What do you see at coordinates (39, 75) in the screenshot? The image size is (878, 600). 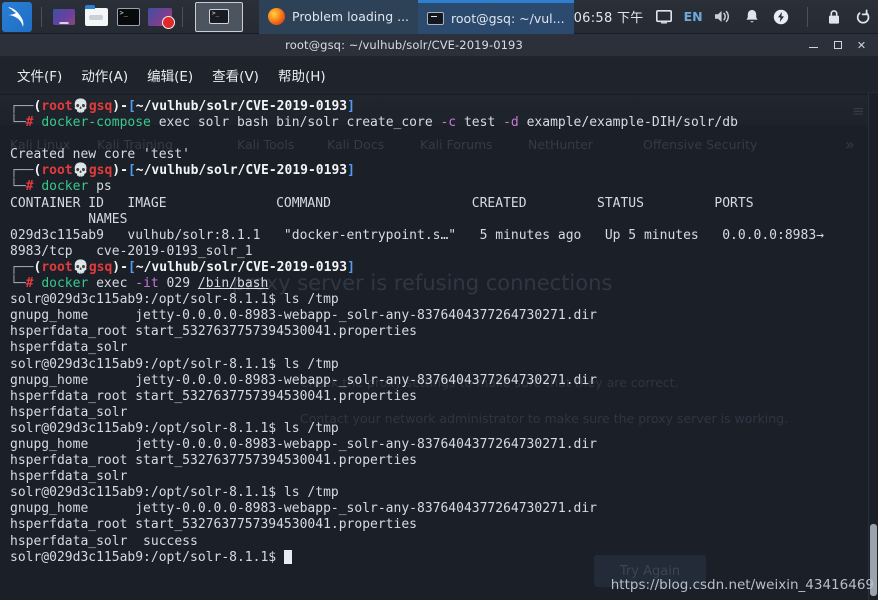 I see `menu-file: 文件(F)` at bounding box center [39, 75].